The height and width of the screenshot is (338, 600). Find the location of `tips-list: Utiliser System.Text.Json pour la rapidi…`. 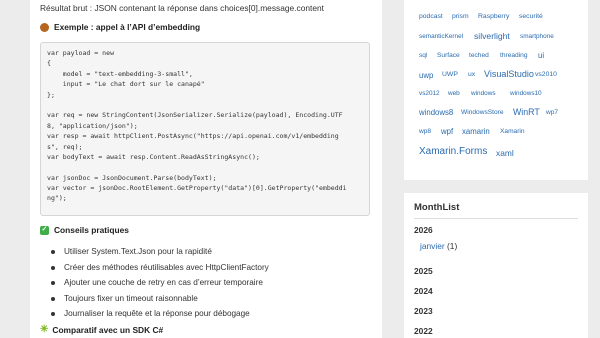

tips-list: Utiliser System.Text.Json pour la rapidi… is located at coordinates (160, 283).